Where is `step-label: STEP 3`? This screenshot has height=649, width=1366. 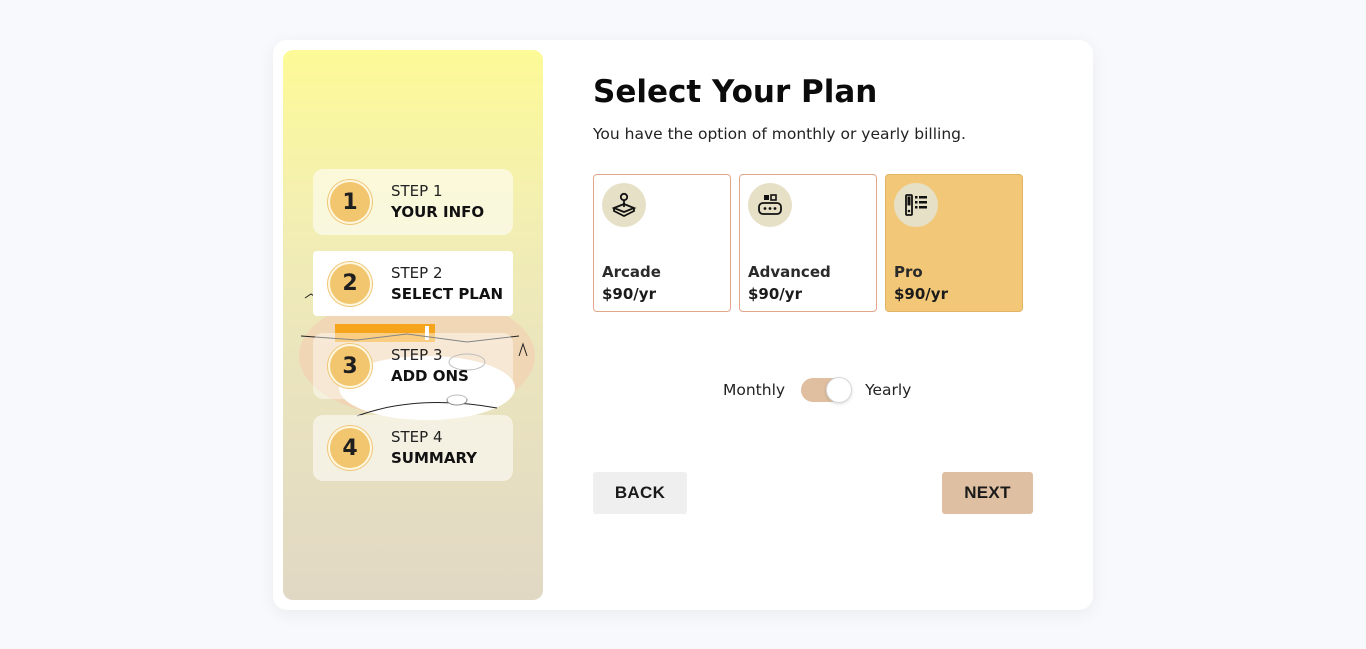
step-label: STEP 3 is located at coordinates (417, 355).